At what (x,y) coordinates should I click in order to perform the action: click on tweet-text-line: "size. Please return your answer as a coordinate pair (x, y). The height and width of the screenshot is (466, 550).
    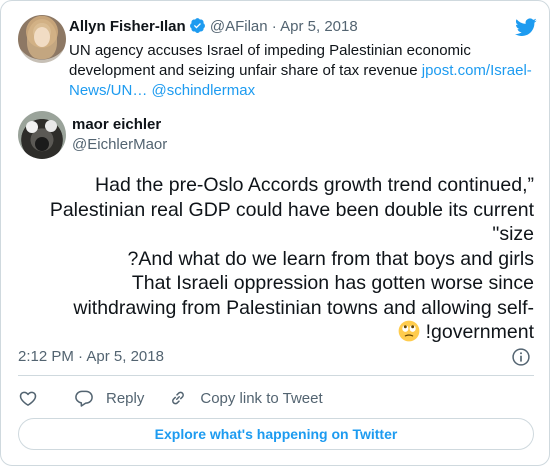
    Looking at the image, I should click on (513, 234).